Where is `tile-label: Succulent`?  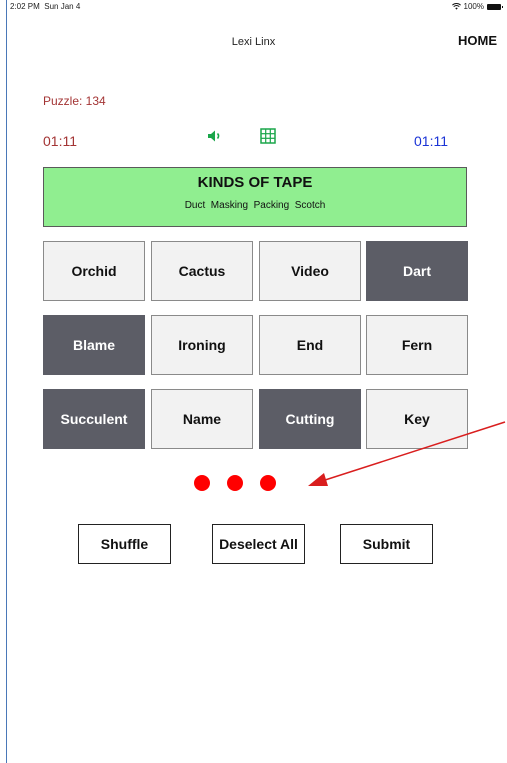 tile-label: Succulent is located at coordinates (94, 419).